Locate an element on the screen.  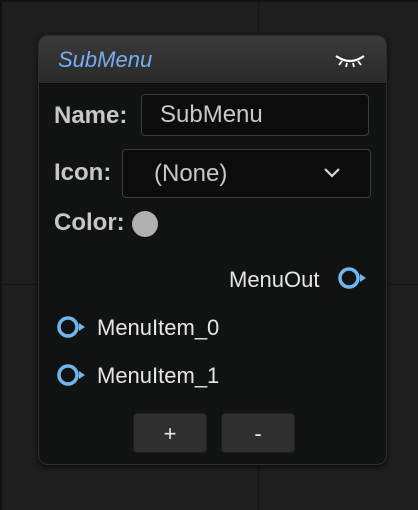
color-swatch is located at coordinates (145, 224).